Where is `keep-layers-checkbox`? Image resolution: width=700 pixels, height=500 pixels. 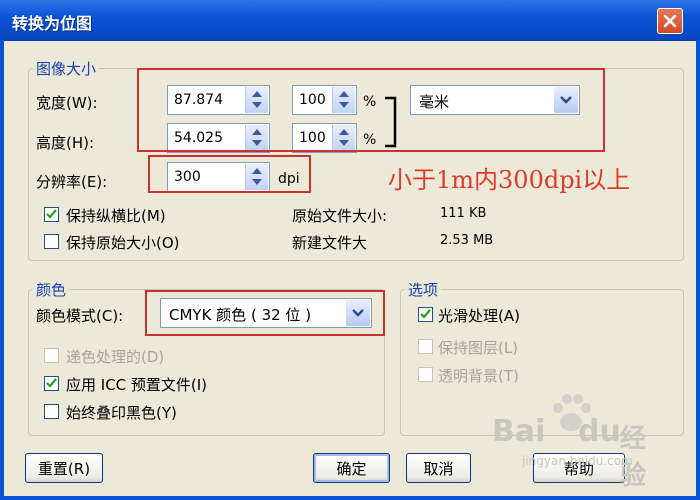 keep-layers-checkbox is located at coordinates (425, 346).